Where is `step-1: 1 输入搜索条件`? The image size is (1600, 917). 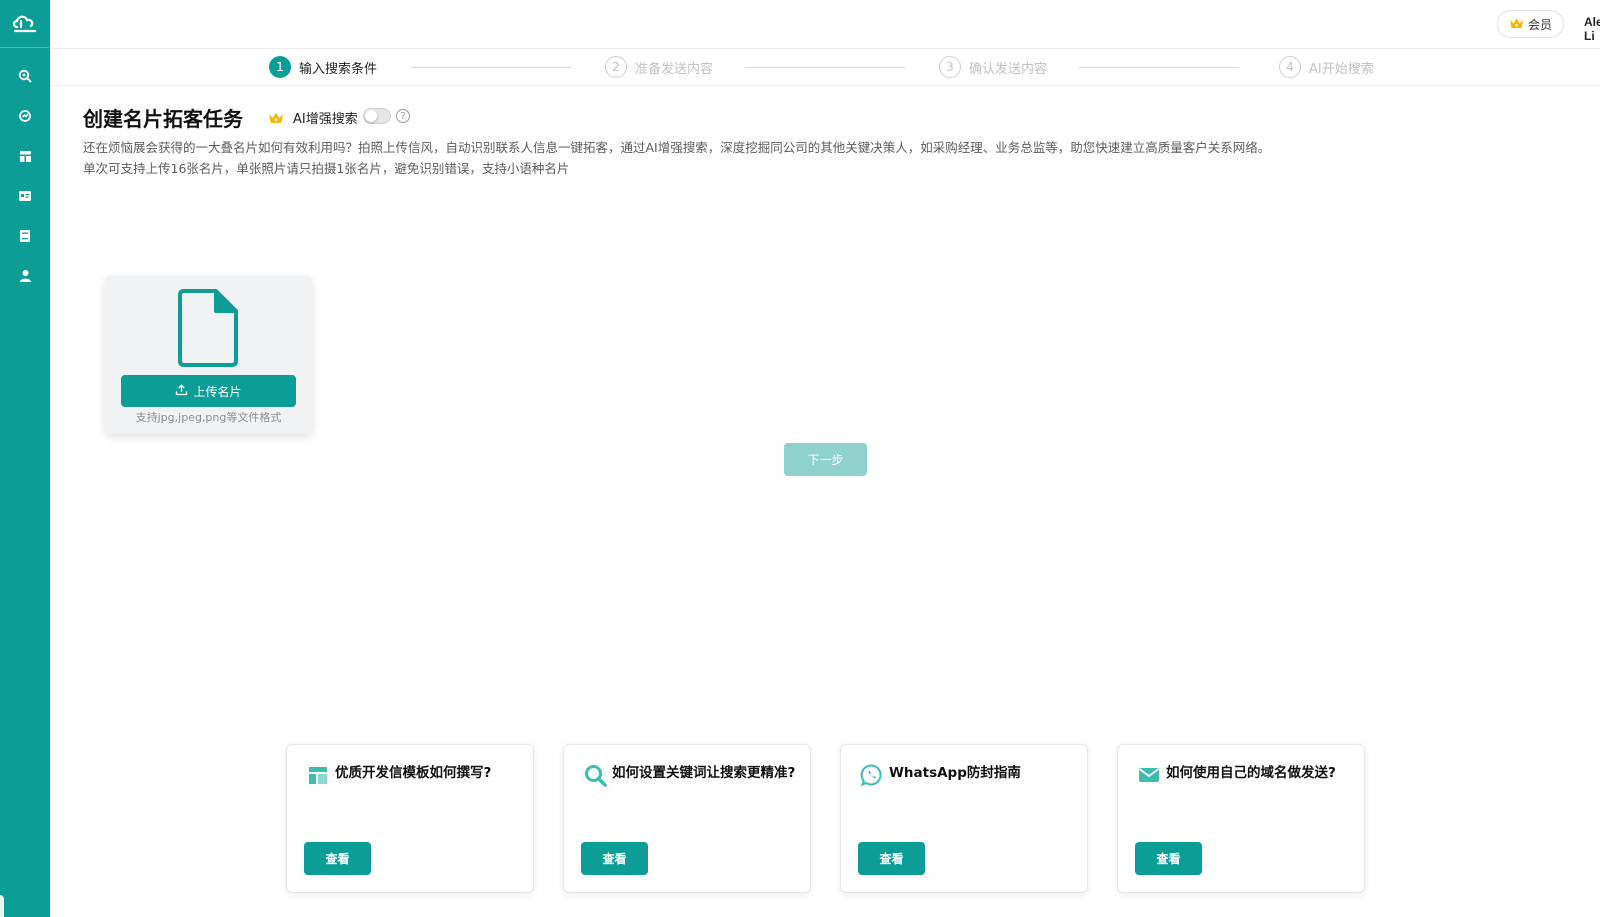
step-1: 1 输入搜索条件 is located at coordinates (323, 67).